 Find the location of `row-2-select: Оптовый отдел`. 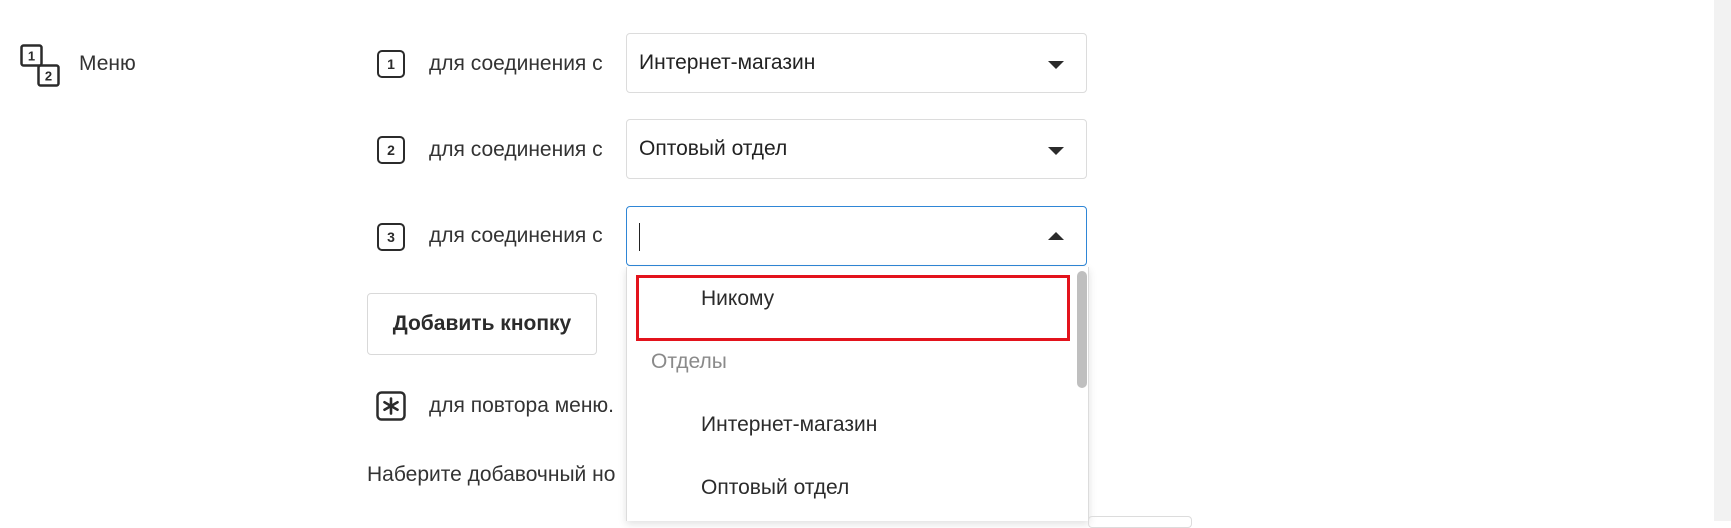

row-2-select: Оптовый отдел is located at coordinates (856, 149).